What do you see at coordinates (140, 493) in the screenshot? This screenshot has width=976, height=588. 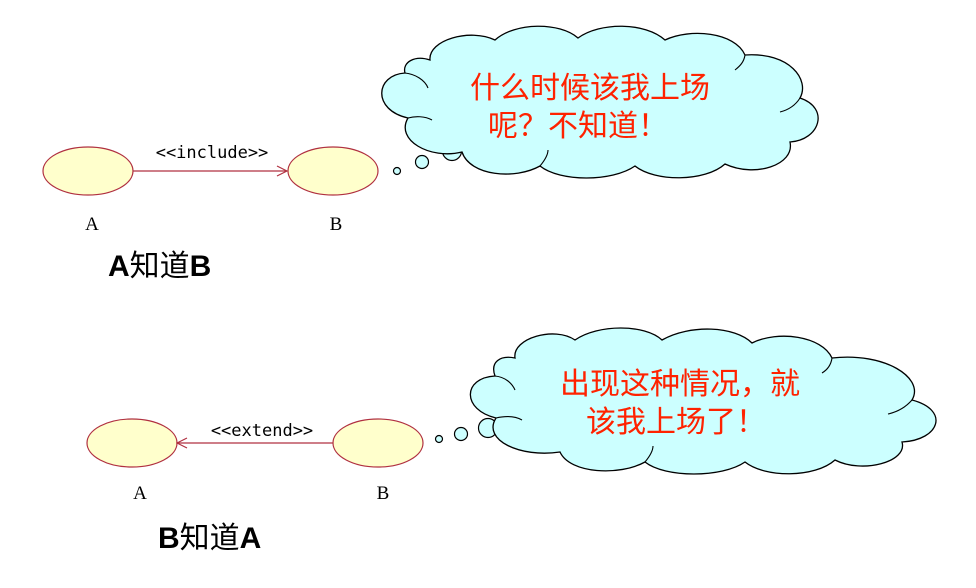 I see `use-case-a-bottom-label: A` at bounding box center [140, 493].